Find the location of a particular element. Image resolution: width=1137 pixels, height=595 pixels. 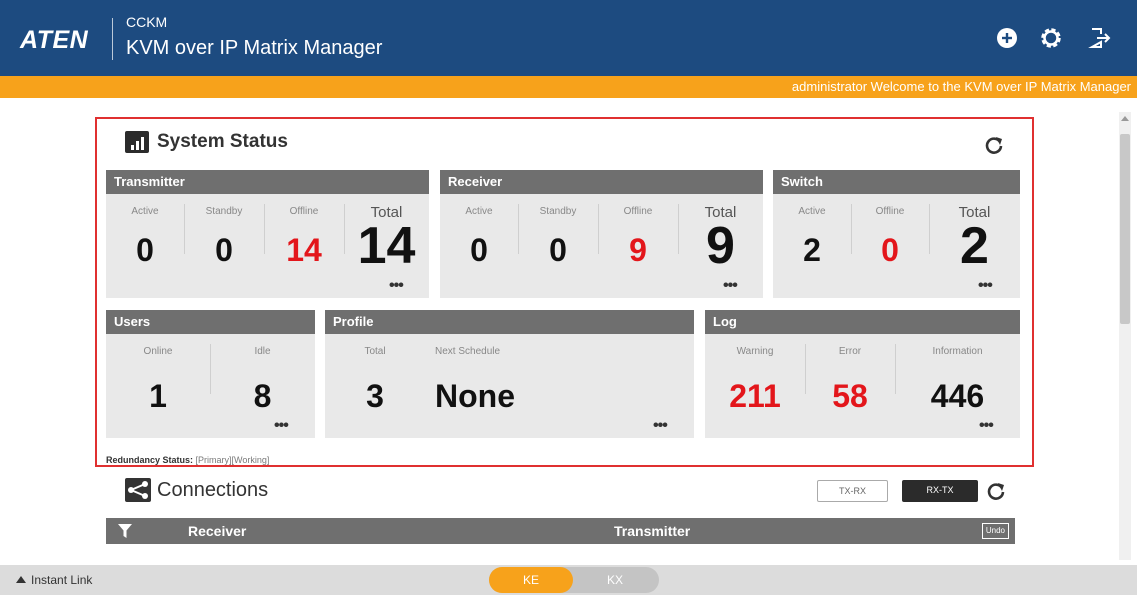

sw-offline-value: 0 is located at coordinates (890, 250).